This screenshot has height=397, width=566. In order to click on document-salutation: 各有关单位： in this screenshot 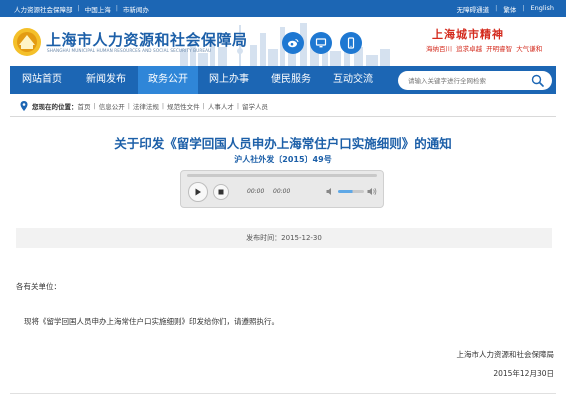, I will do `click(38, 286)`.